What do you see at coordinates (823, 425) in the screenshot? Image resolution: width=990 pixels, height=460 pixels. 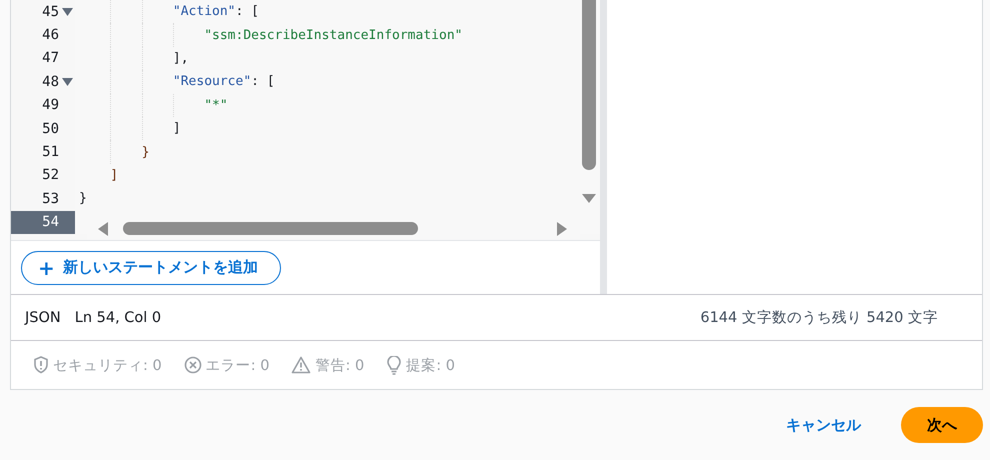 I see `cancel-button: キャンセル` at bounding box center [823, 425].